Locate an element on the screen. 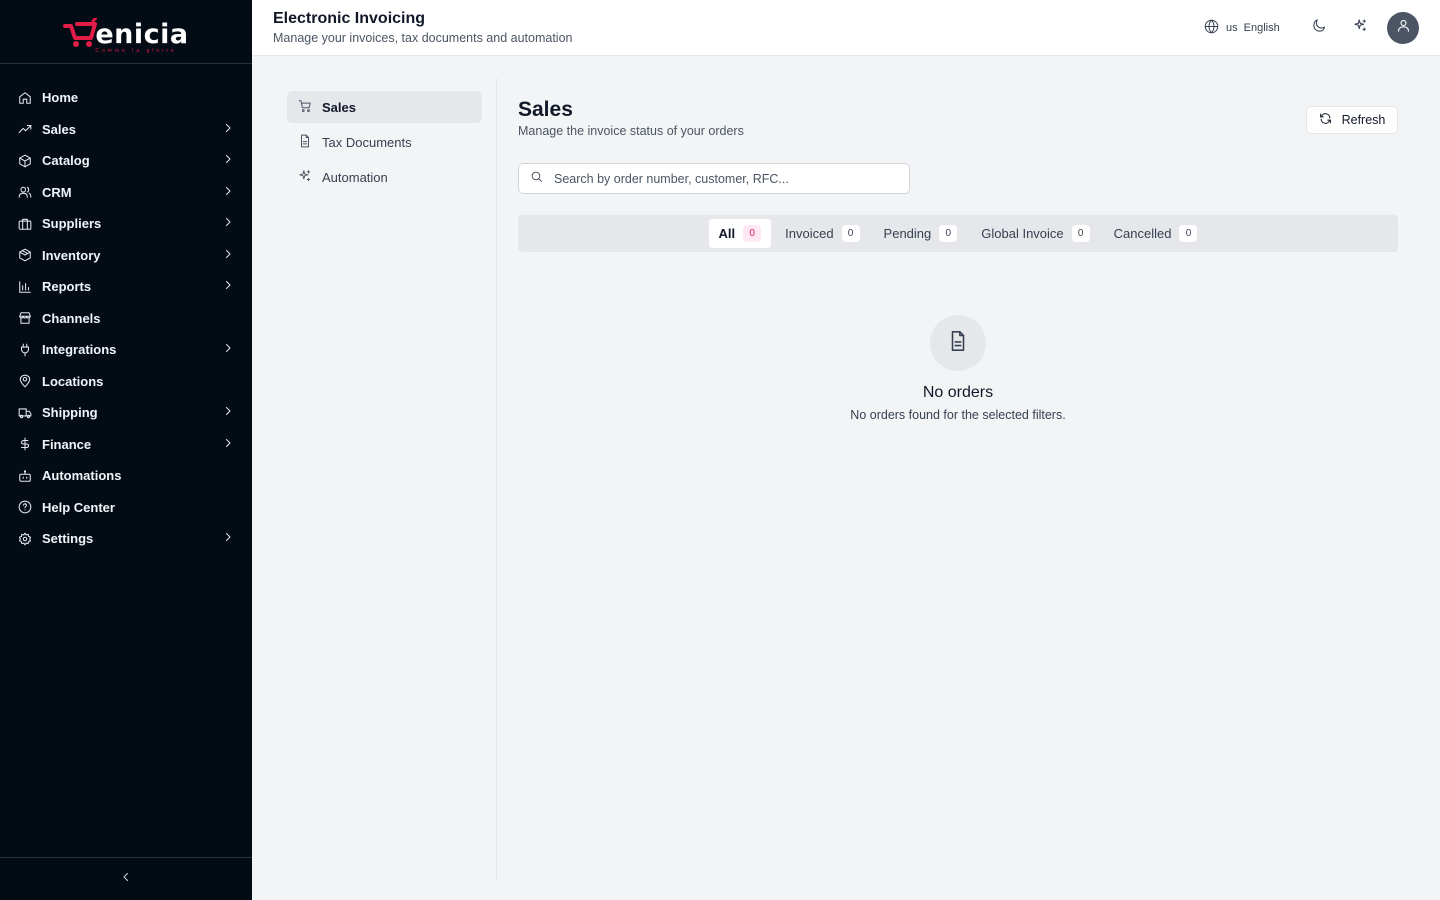 This screenshot has height=900, width=1440. subnav-item-tax-documents: Tax Documents is located at coordinates (384, 142).